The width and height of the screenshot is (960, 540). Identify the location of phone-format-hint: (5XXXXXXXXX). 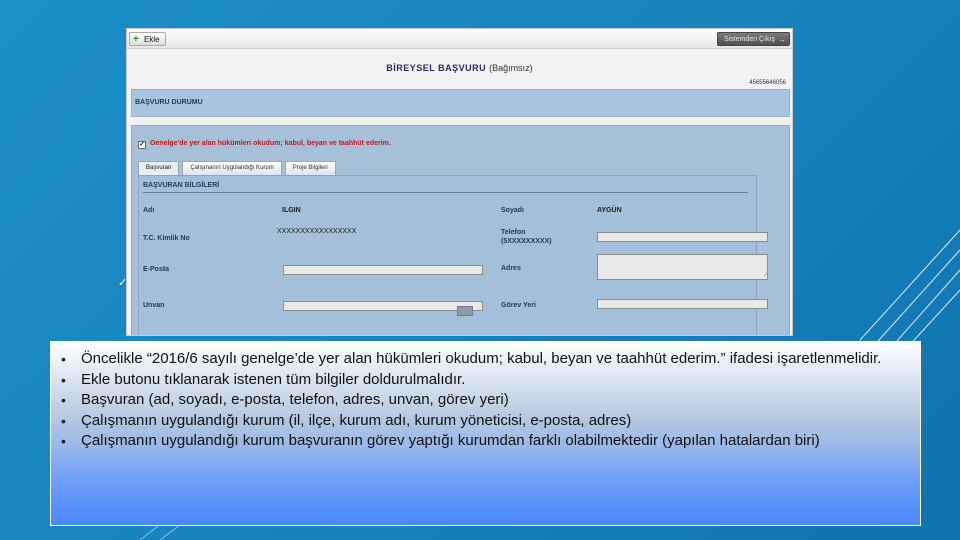
(526, 241).